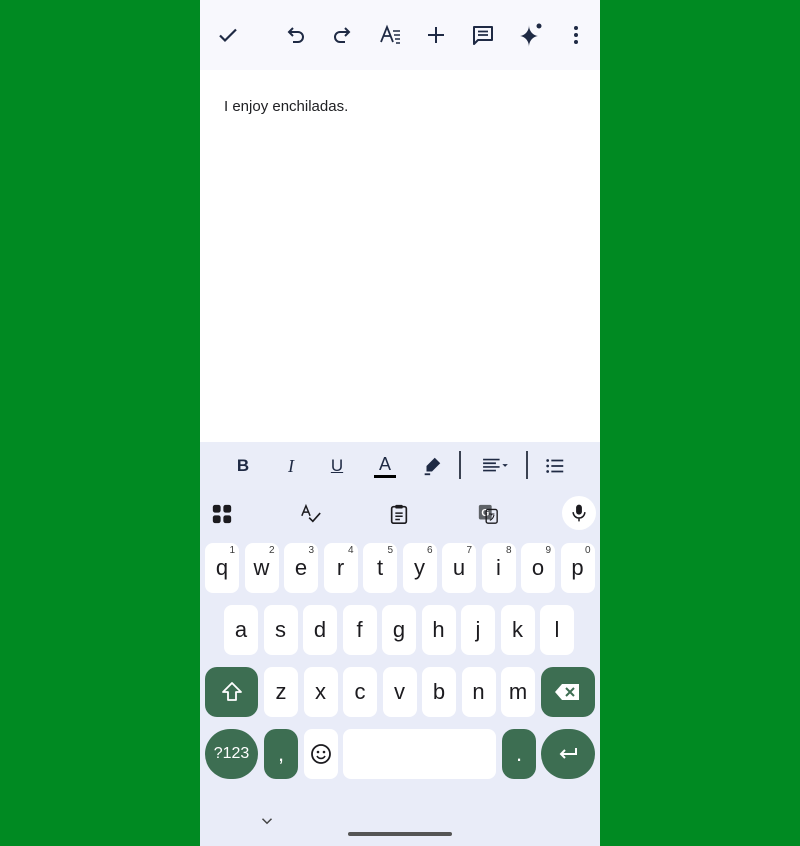  I want to click on key-z: z, so click(281, 692).